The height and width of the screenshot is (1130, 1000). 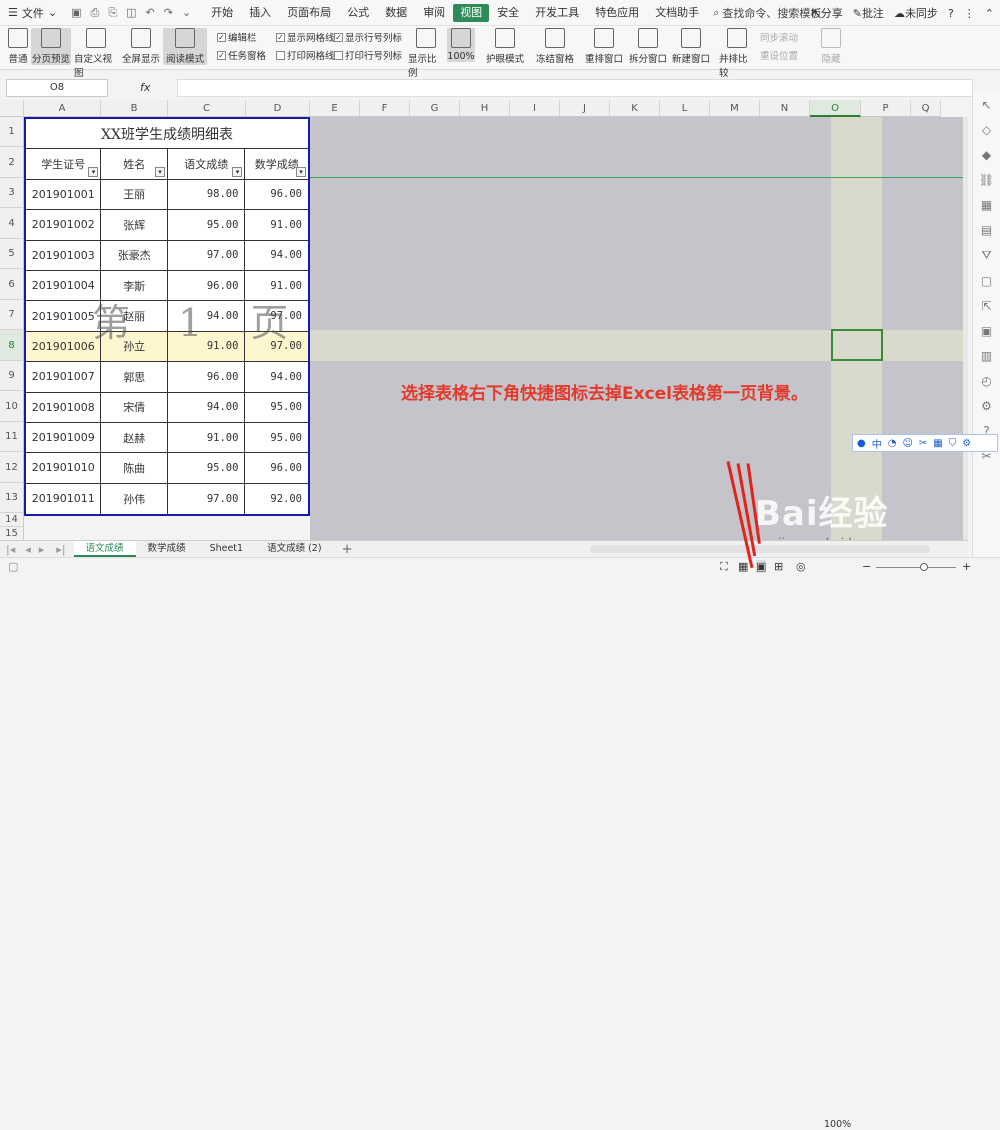 What do you see at coordinates (260, 13) in the screenshot?
I see `tab-1: 插入` at bounding box center [260, 13].